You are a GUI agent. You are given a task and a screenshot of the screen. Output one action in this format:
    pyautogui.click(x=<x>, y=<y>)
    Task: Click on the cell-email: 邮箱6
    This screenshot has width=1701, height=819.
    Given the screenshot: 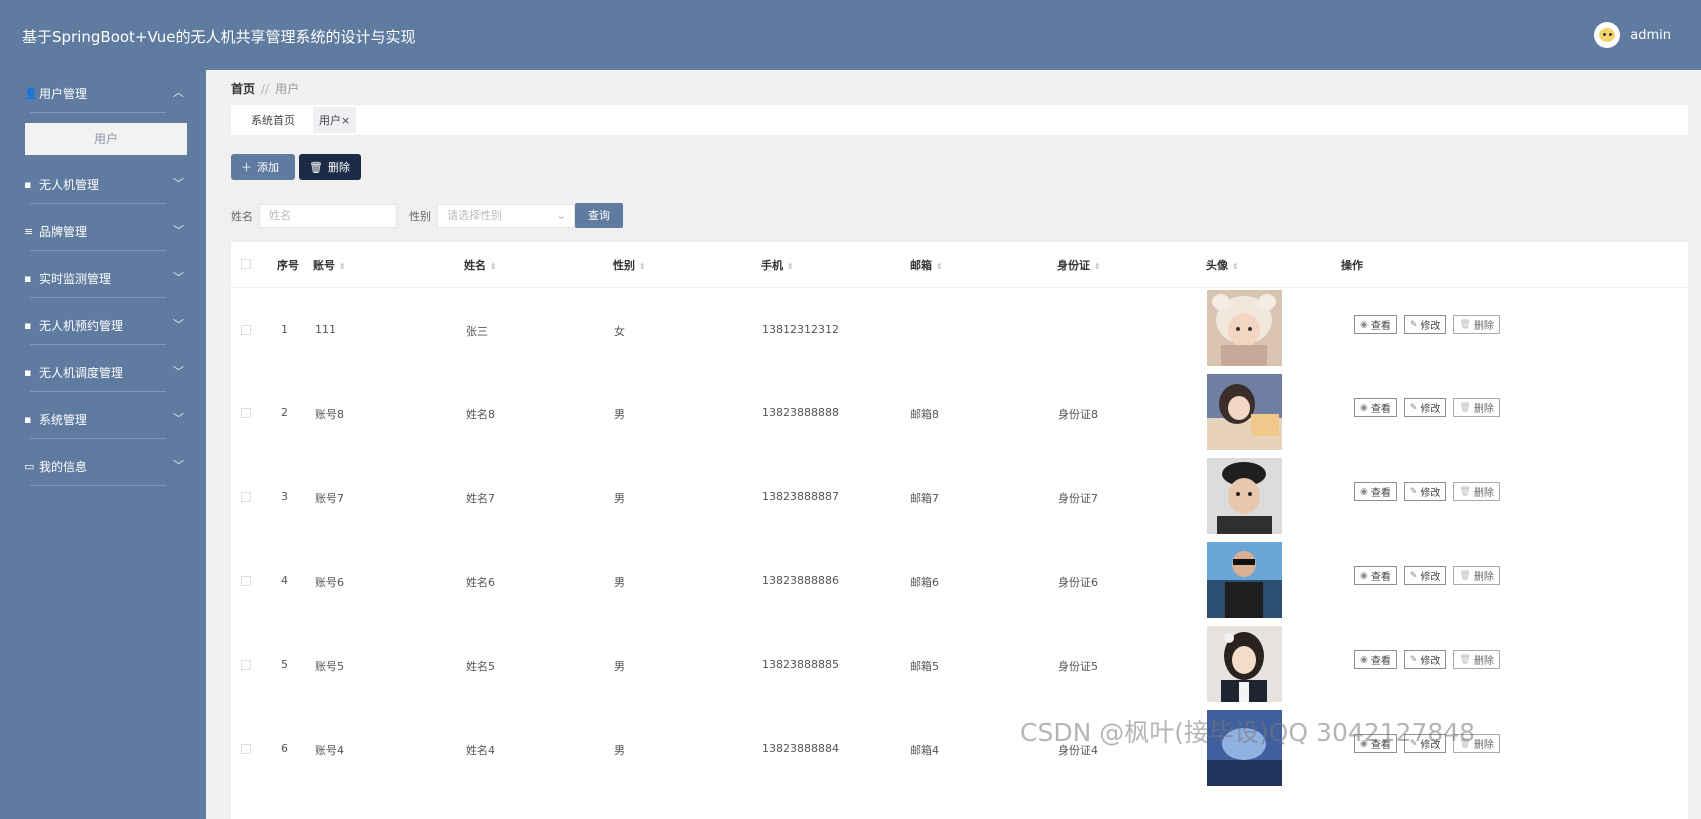 What is the action you would take?
    pyautogui.click(x=924, y=582)
    